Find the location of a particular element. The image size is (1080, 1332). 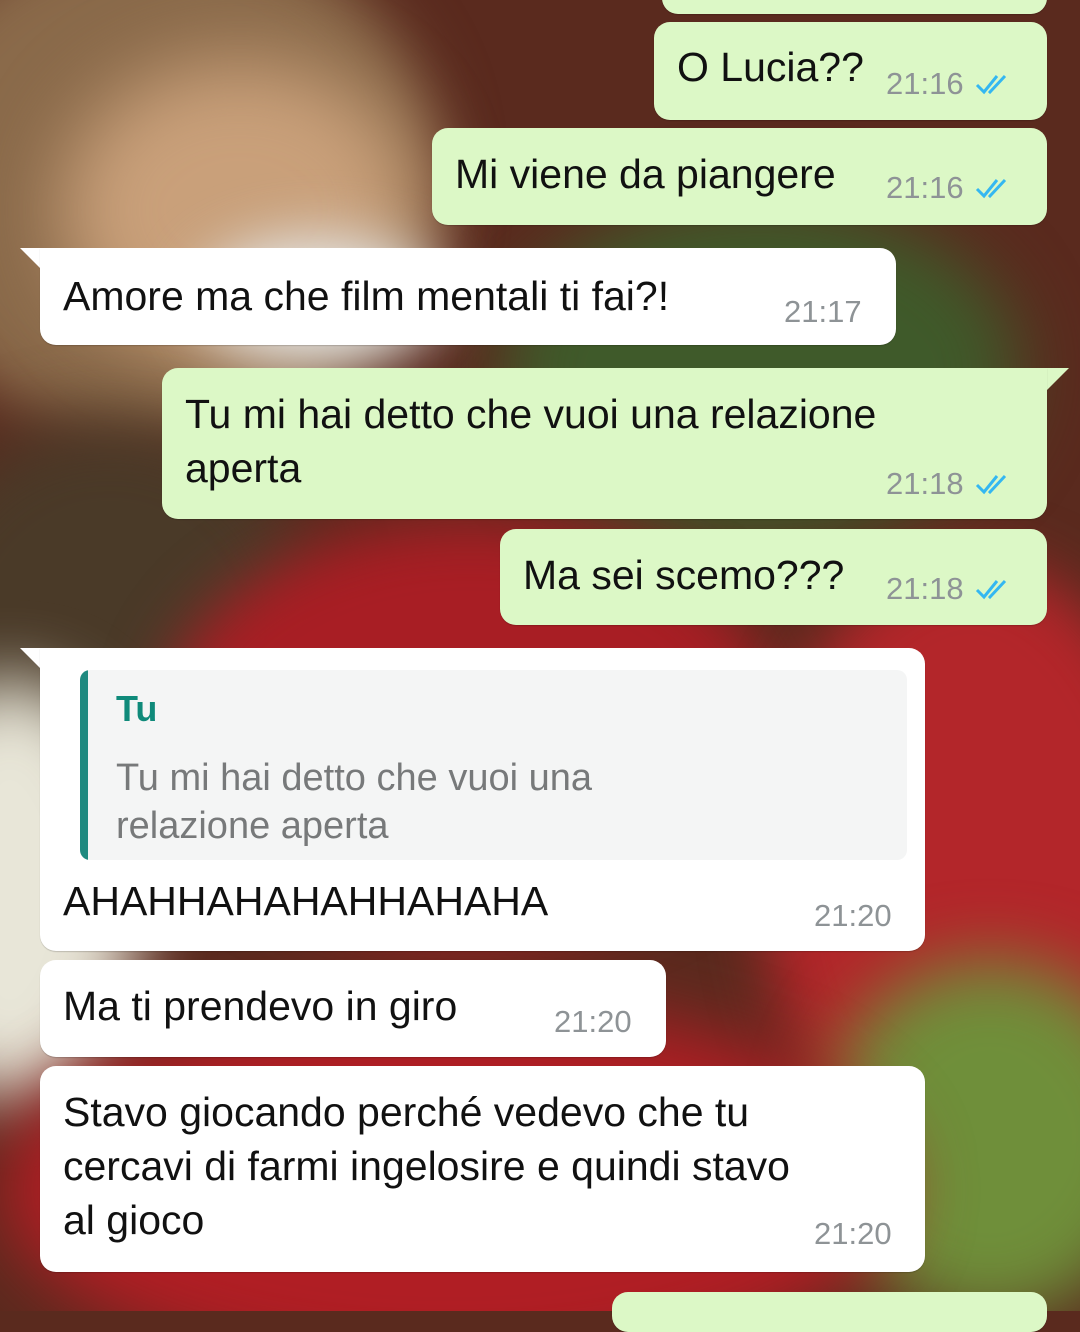

message-text: Amore ma che film mentali ti fai?! is located at coordinates (366, 296).